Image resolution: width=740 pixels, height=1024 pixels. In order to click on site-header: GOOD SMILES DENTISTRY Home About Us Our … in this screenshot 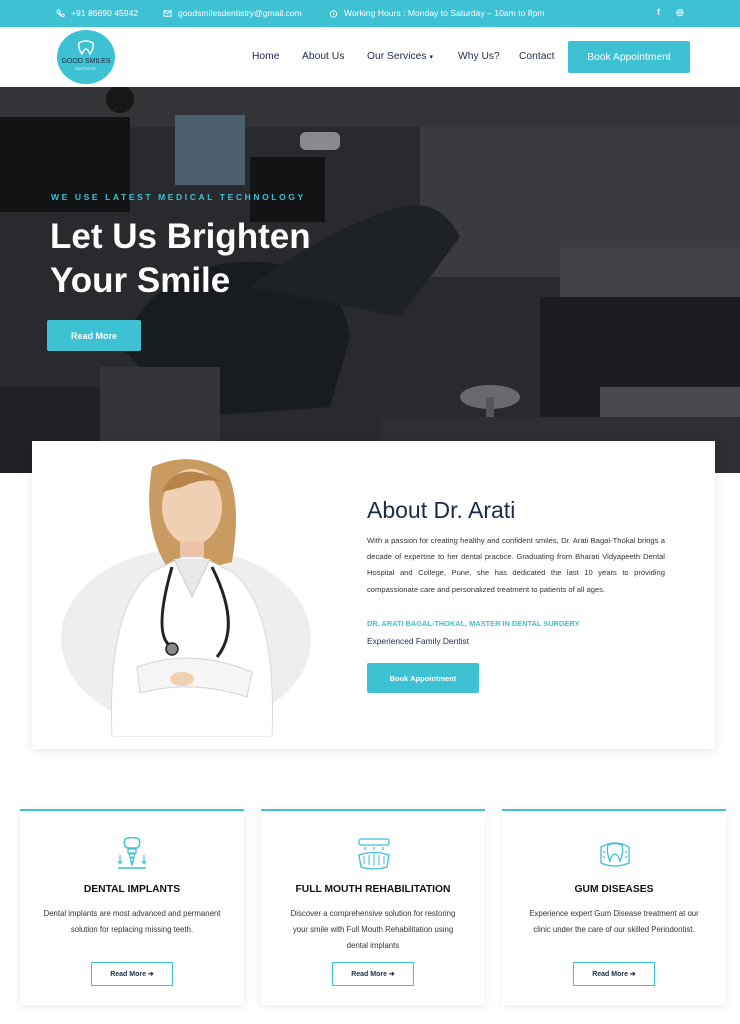, I will do `click(370, 57)`.